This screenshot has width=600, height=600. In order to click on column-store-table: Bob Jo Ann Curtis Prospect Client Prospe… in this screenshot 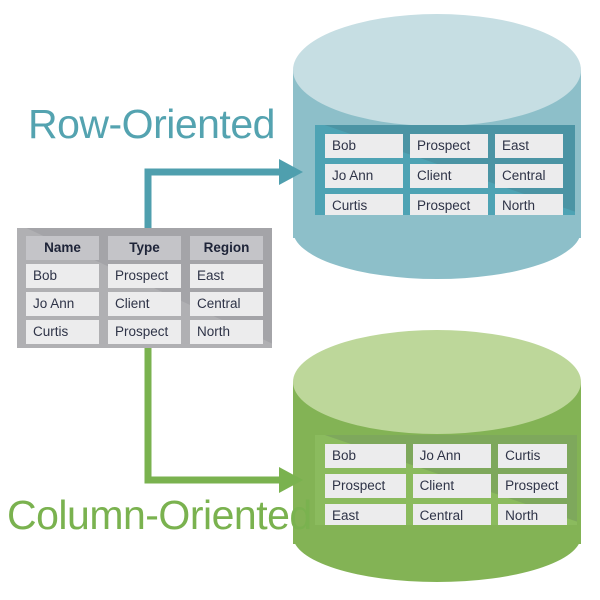, I will do `click(446, 480)`.